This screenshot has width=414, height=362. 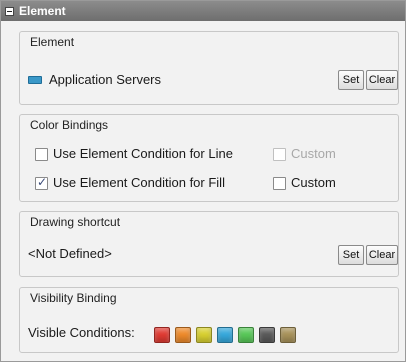 What do you see at coordinates (279, 183) in the screenshot?
I see `fill-custom-checkbox` at bounding box center [279, 183].